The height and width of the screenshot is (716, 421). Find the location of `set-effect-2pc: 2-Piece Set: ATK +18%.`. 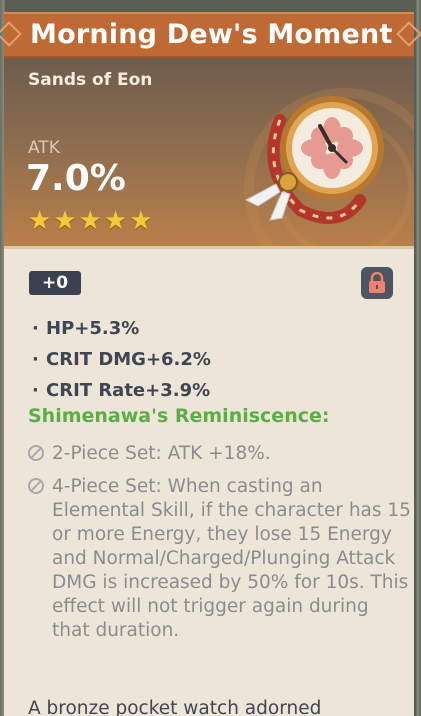

set-effect-2pc: 2-Piece Set: ATK +18%. is located at coordinates (218, 455).